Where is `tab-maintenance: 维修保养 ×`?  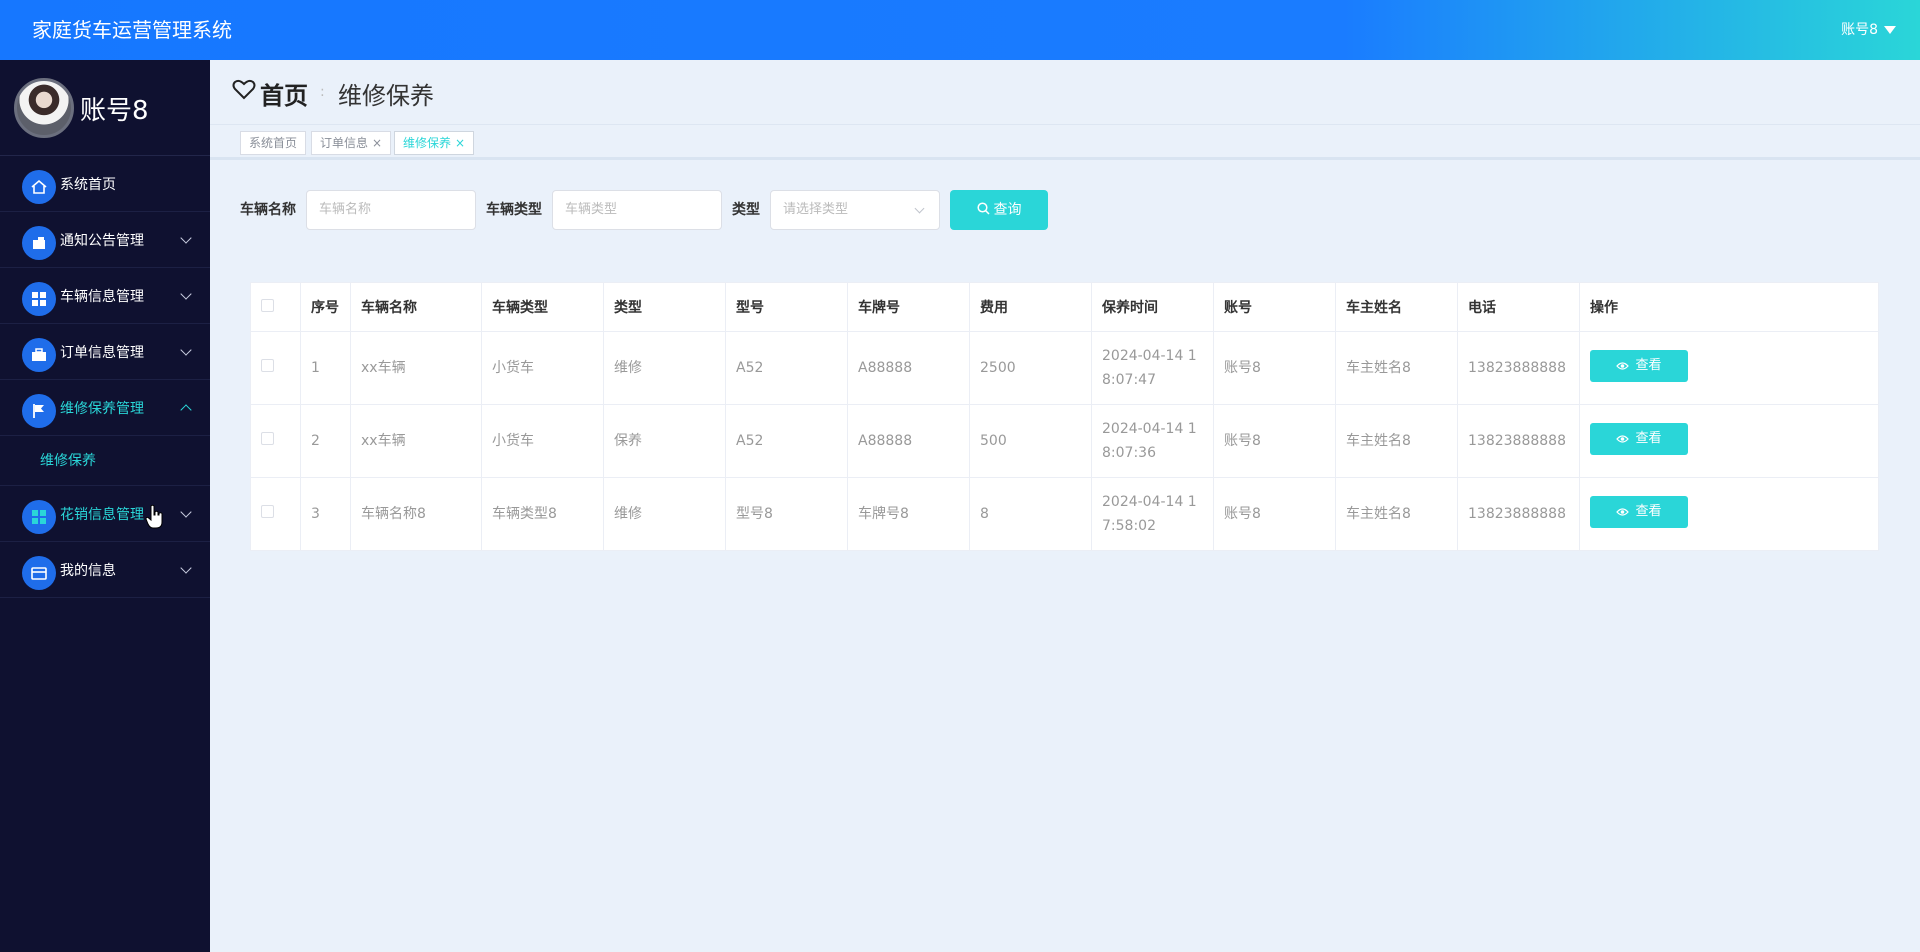 tab-maintenance: 维修保养 × is located at coordinates (434, 143).